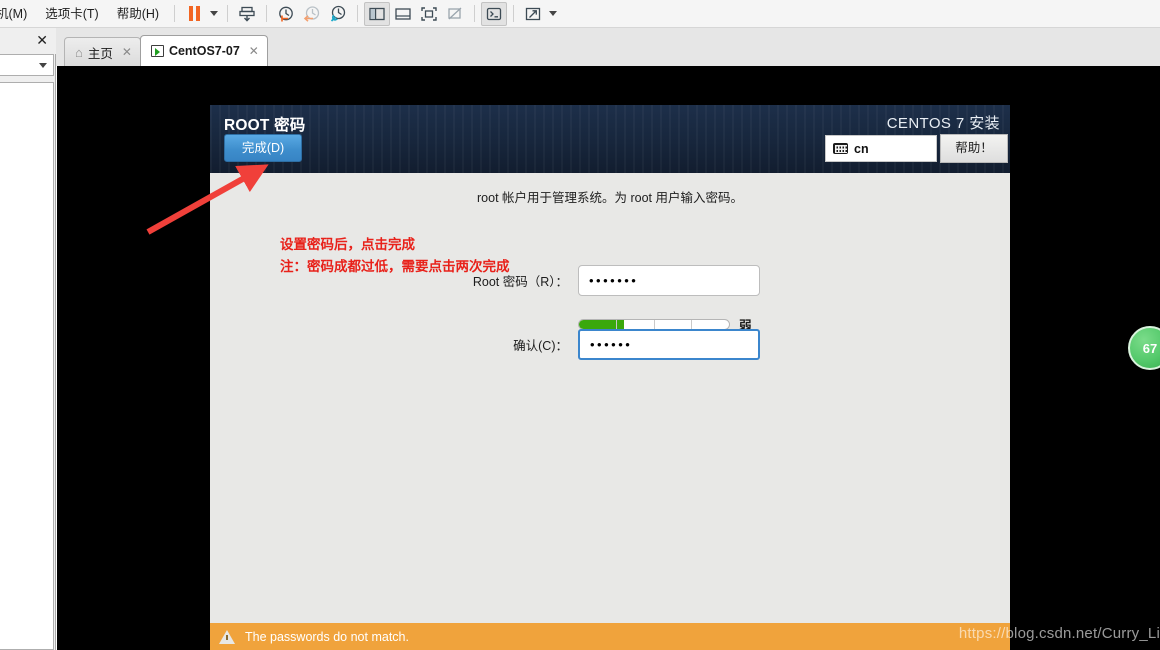  I want to click on installer-header: ROOT 密码 完成(D) CENTOS 7 安装 cn 帮助！, so click(610, 139).